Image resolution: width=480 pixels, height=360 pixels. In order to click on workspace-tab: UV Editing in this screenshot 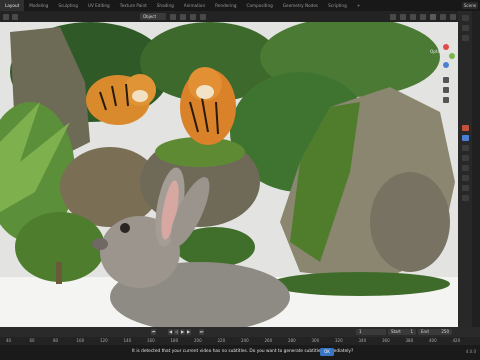, I will do `click(99, 5)`.